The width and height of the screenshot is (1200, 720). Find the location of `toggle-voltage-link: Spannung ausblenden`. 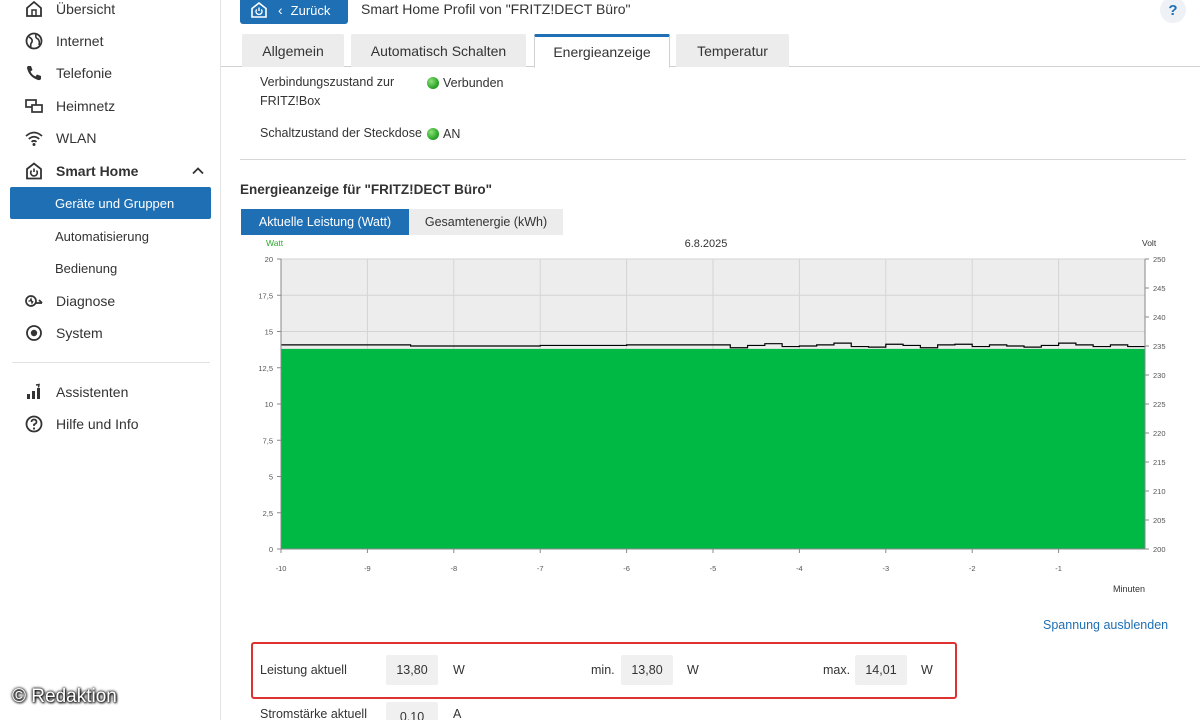

toggle-voltage-link: Spannung ausblenden is located at coordinates (1105, 625).